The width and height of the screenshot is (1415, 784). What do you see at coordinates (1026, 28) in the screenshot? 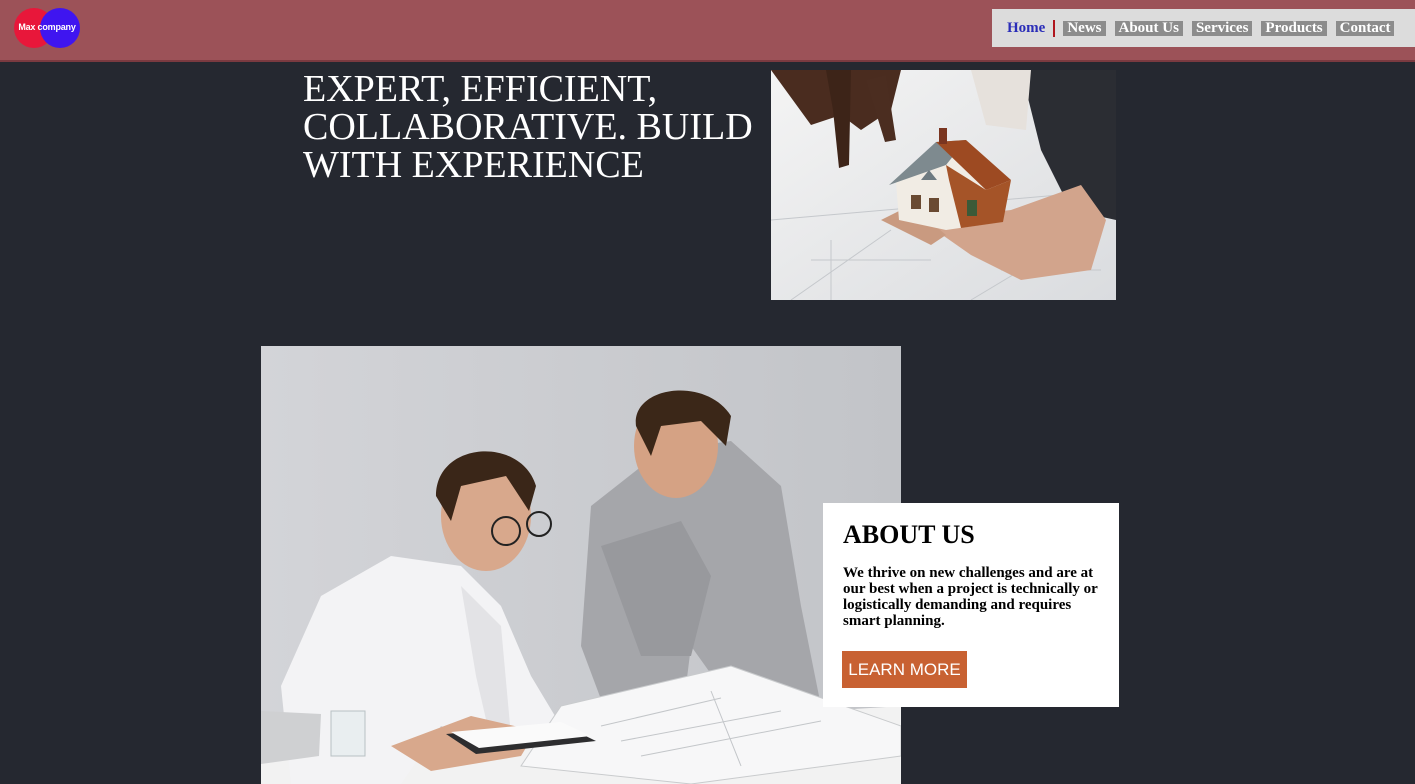
I see `nav-link-home: Home` at bounding box center [1026, 28].